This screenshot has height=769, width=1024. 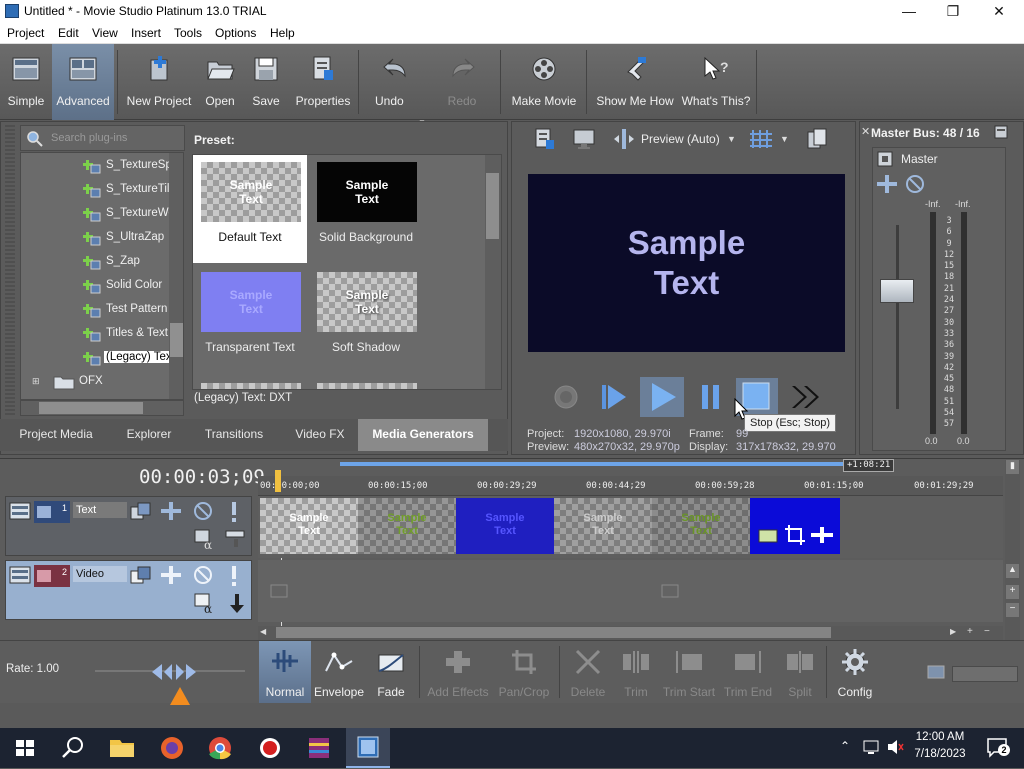 I want to click on preset-soft-shadow: Sample Text Soft Shadow, so click(x=366, y=319).